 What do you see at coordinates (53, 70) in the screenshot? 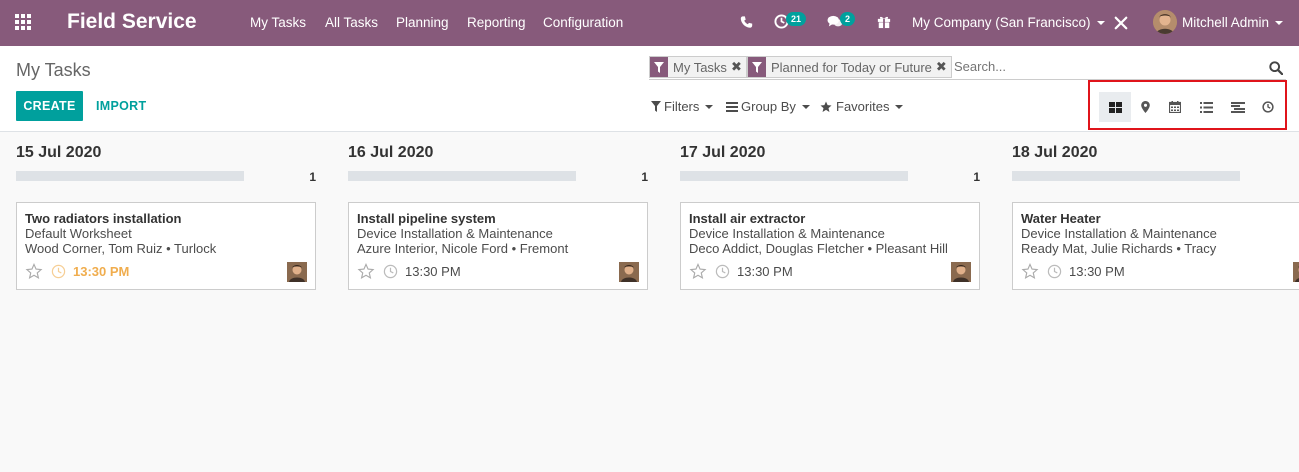
I see `page-title: My Tasks` at bounding box center [53, 70].